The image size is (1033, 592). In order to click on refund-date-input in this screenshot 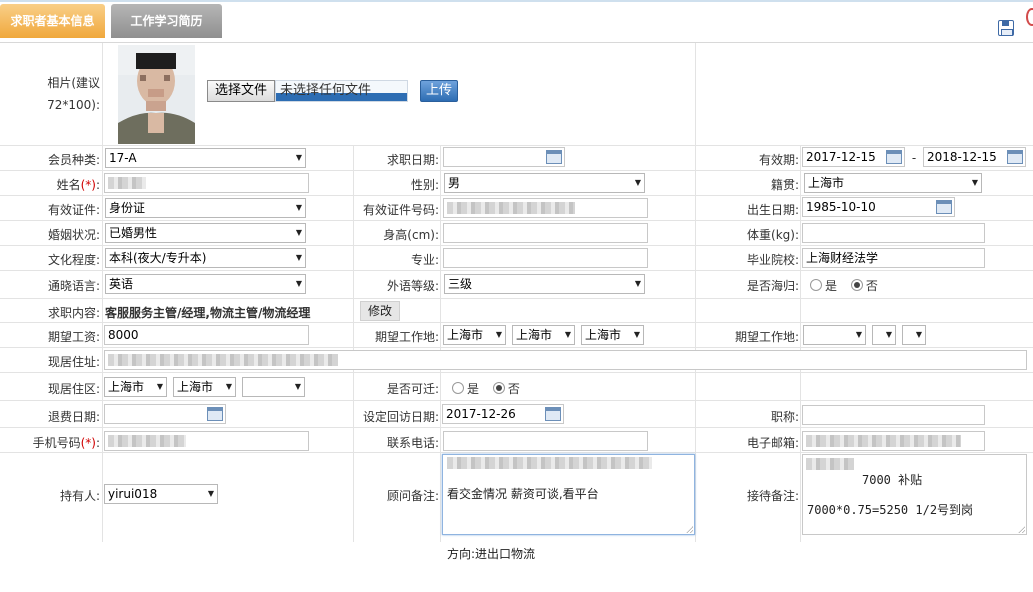, I will do `click(165, 414)`.